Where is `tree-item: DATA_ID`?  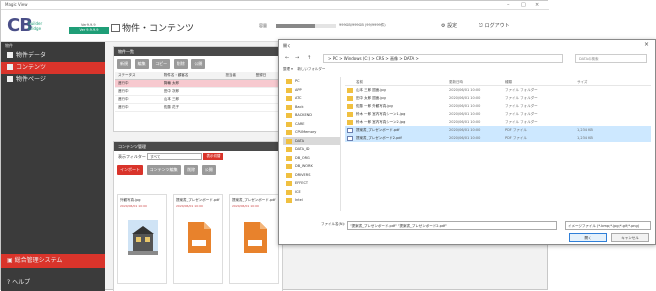 tree-item: DATA_ID is located at coordinates (311, 149).